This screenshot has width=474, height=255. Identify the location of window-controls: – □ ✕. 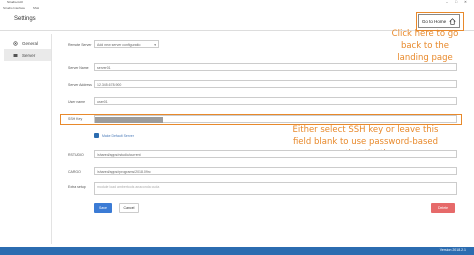
(458, 2).